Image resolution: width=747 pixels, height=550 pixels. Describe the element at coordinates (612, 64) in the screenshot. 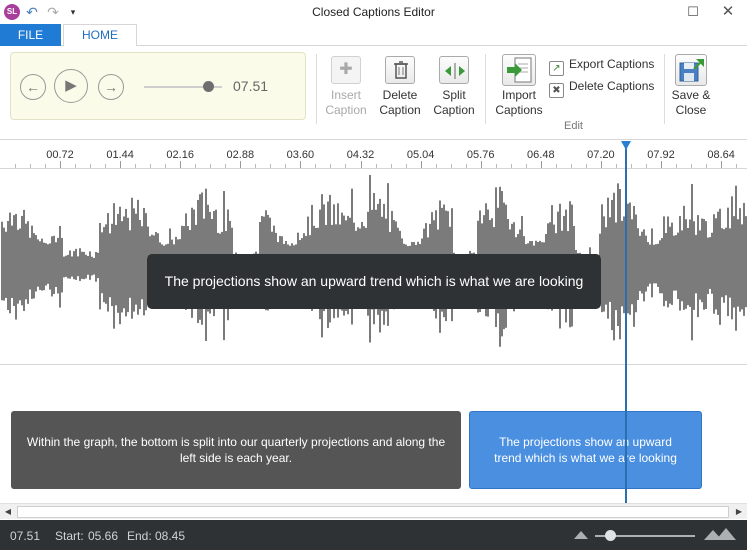

I see `export-captions-label: Export Captions` at that location.